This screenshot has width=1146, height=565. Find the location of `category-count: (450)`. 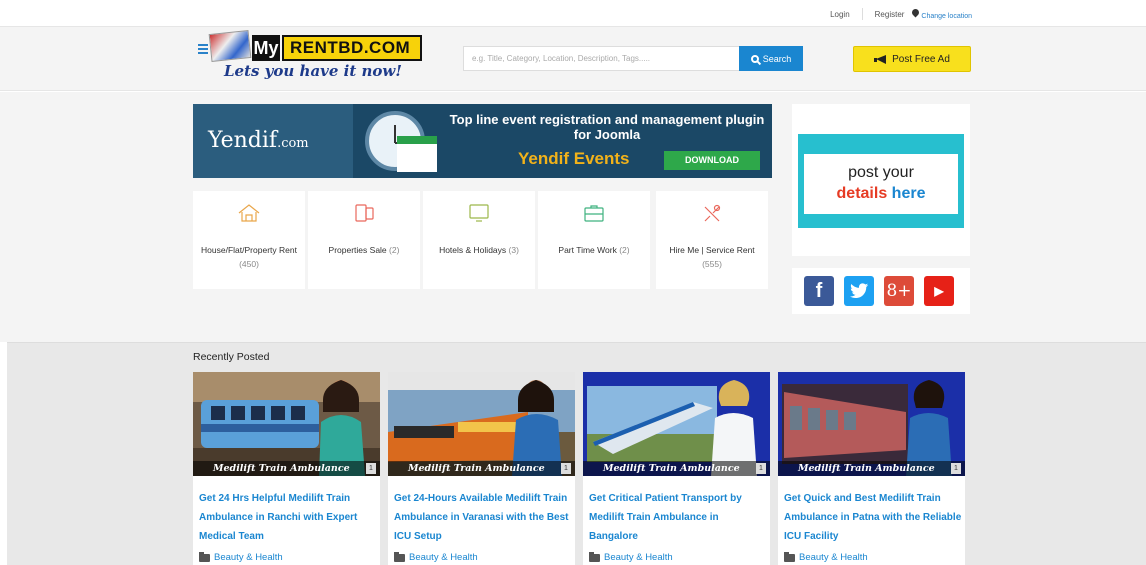

category-count: (450) is located at coordinates (249, 264).